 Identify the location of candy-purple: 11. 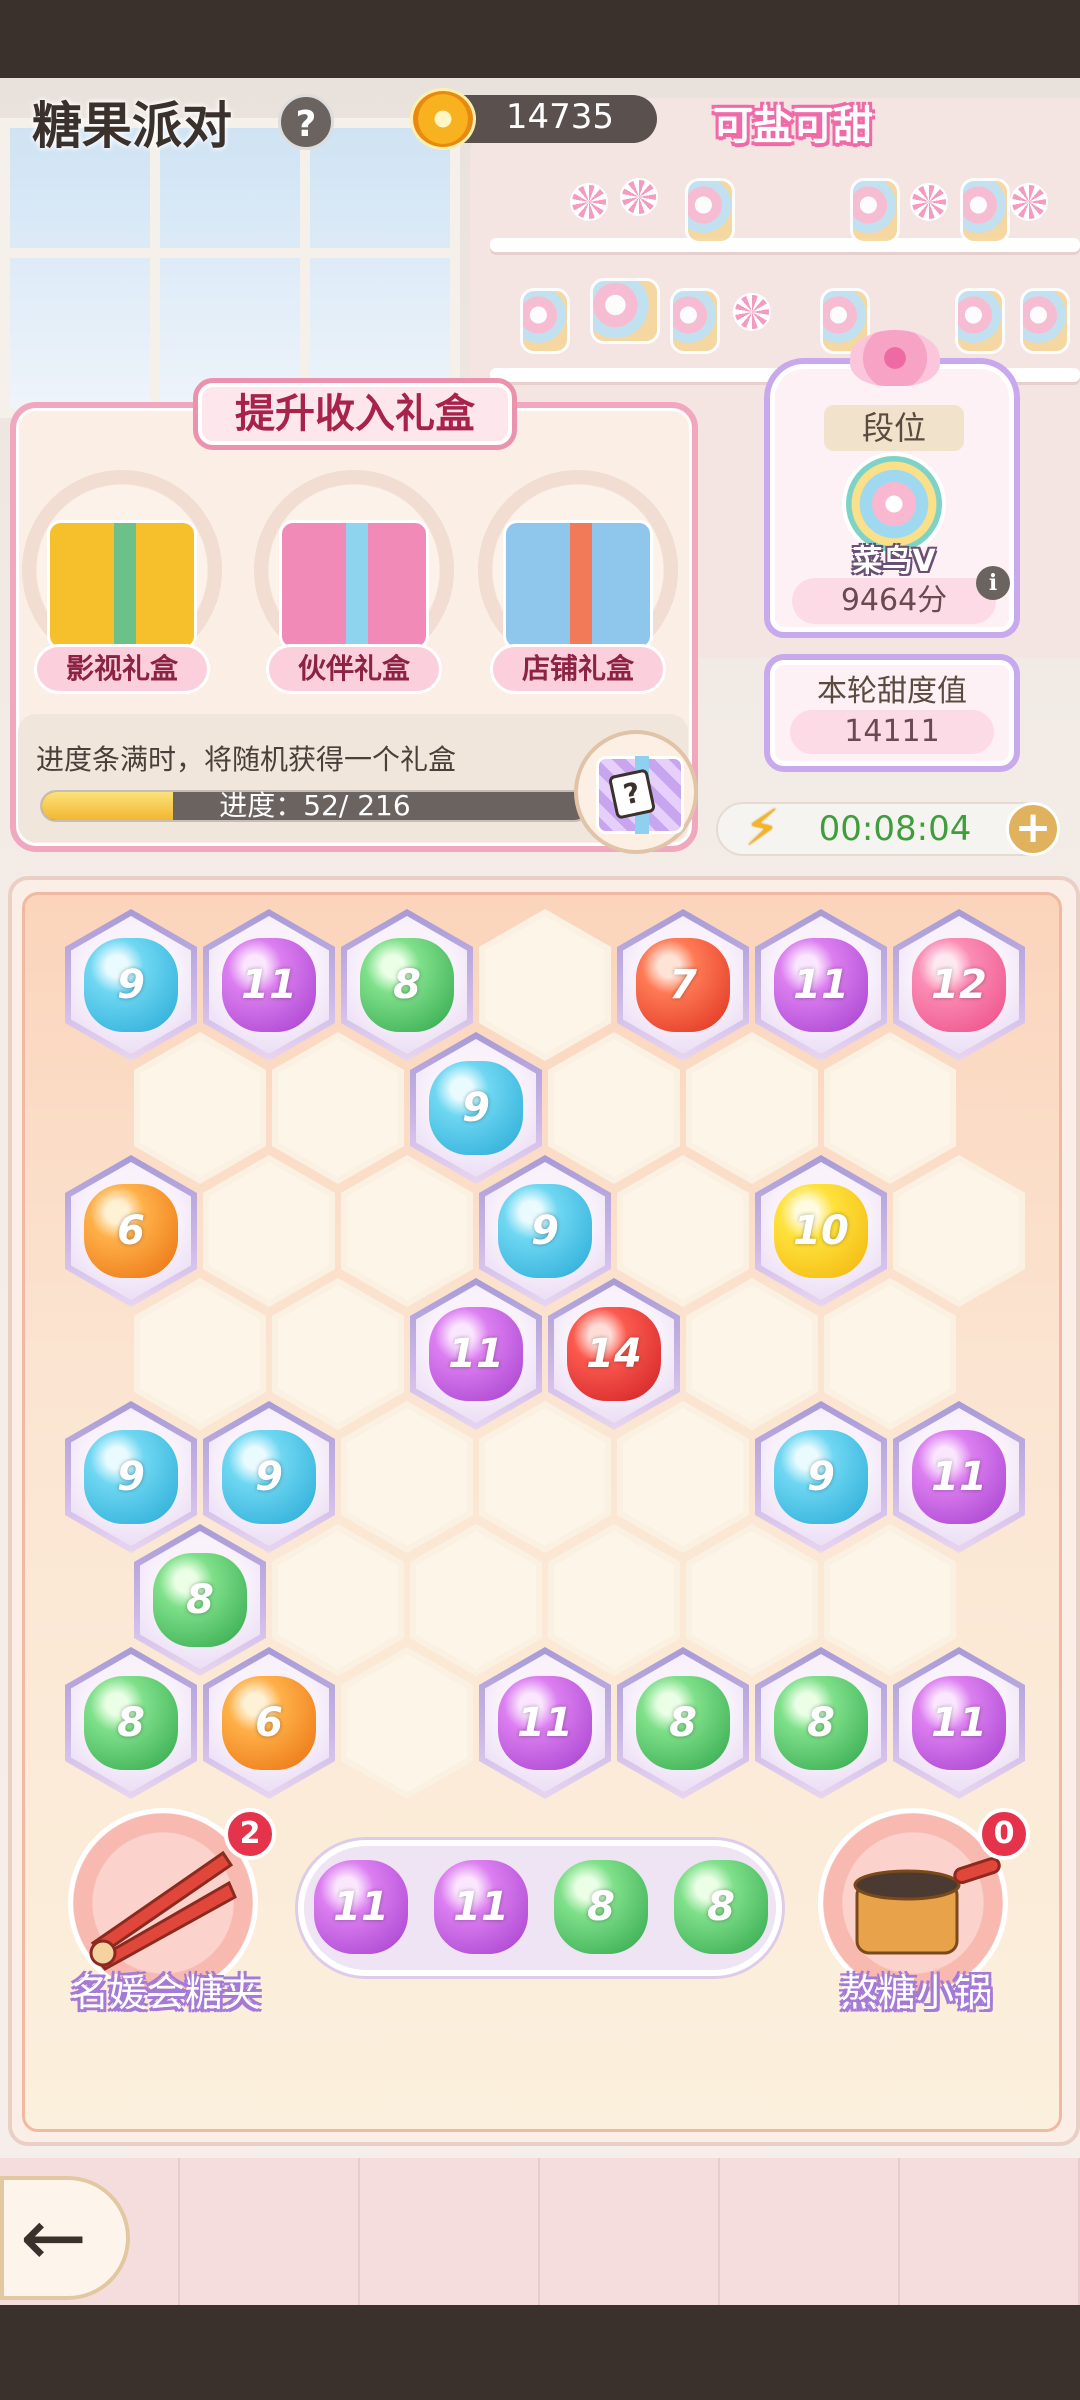
(476, 1354).